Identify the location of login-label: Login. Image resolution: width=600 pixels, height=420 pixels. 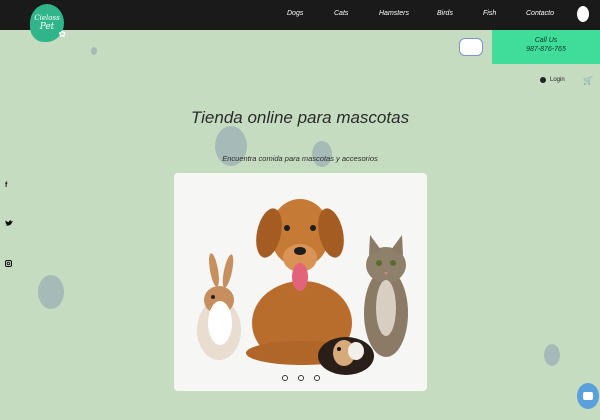
(557, 80).